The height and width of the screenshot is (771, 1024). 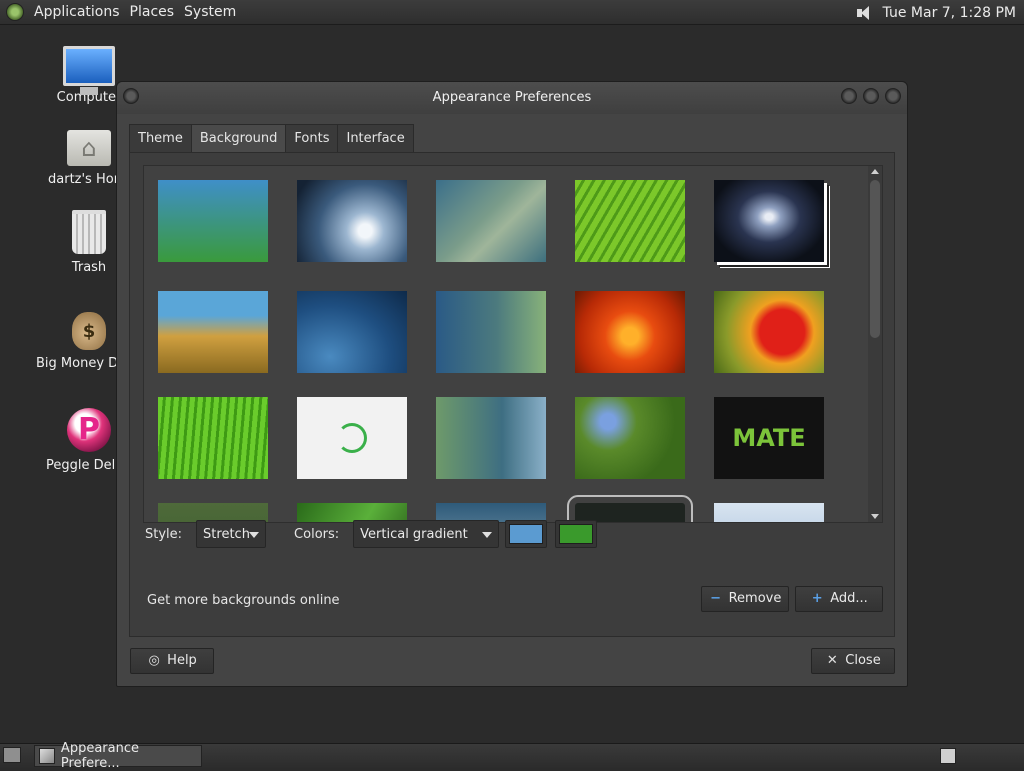 What do you see at coordinates (80, 12) in the screenshot?
I see `applications-menu: Applications` at bounding box center [80, 12].